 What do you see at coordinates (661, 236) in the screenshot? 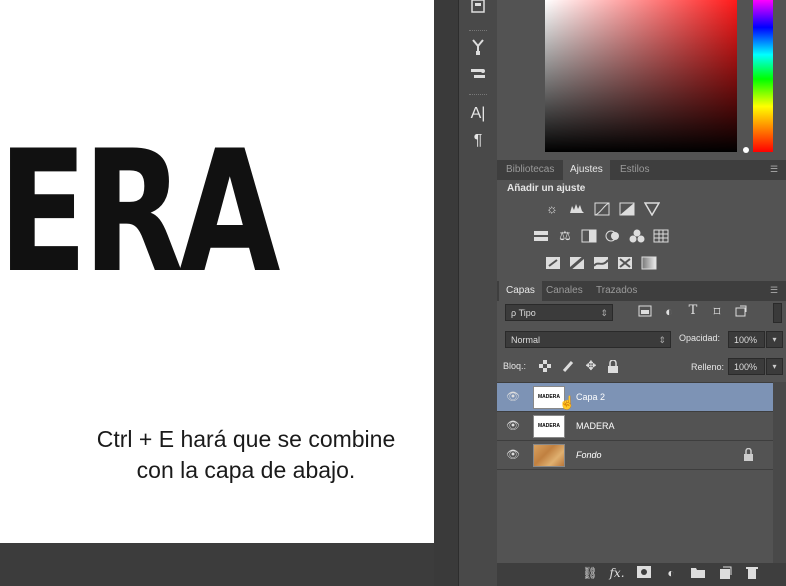
I see `color-lookup-icon` at bounding box center [661, 236].